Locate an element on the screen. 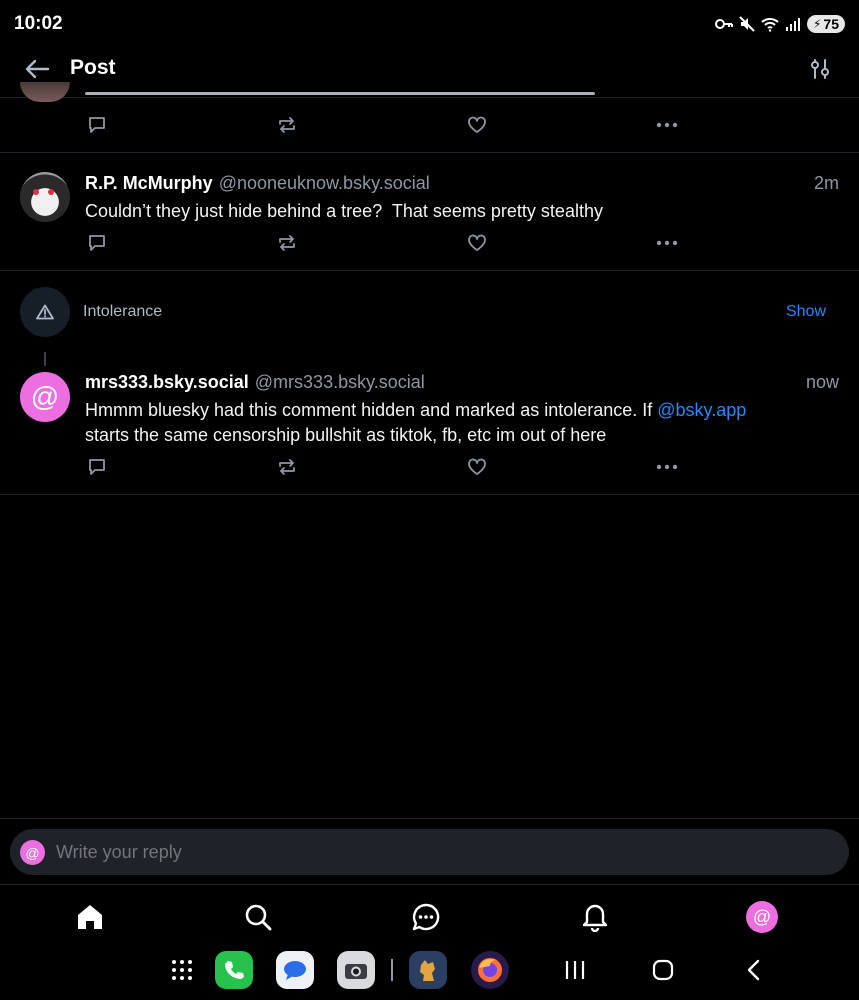 The height and width of the screenshot is (1000, 859). arrow-left-icon is located at coordinates (37, 69).